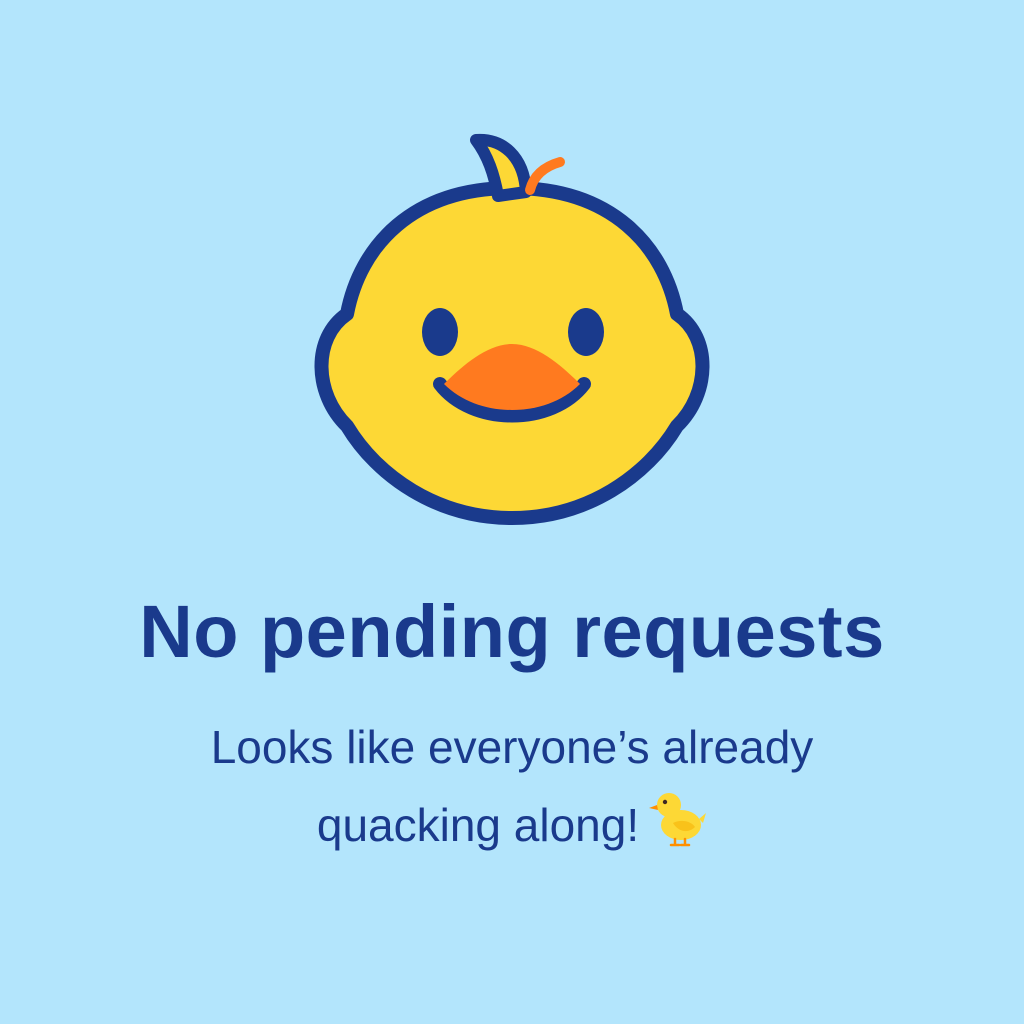  I want to click on message-line-1: Looks like everyone’s already, so click(512, 747).